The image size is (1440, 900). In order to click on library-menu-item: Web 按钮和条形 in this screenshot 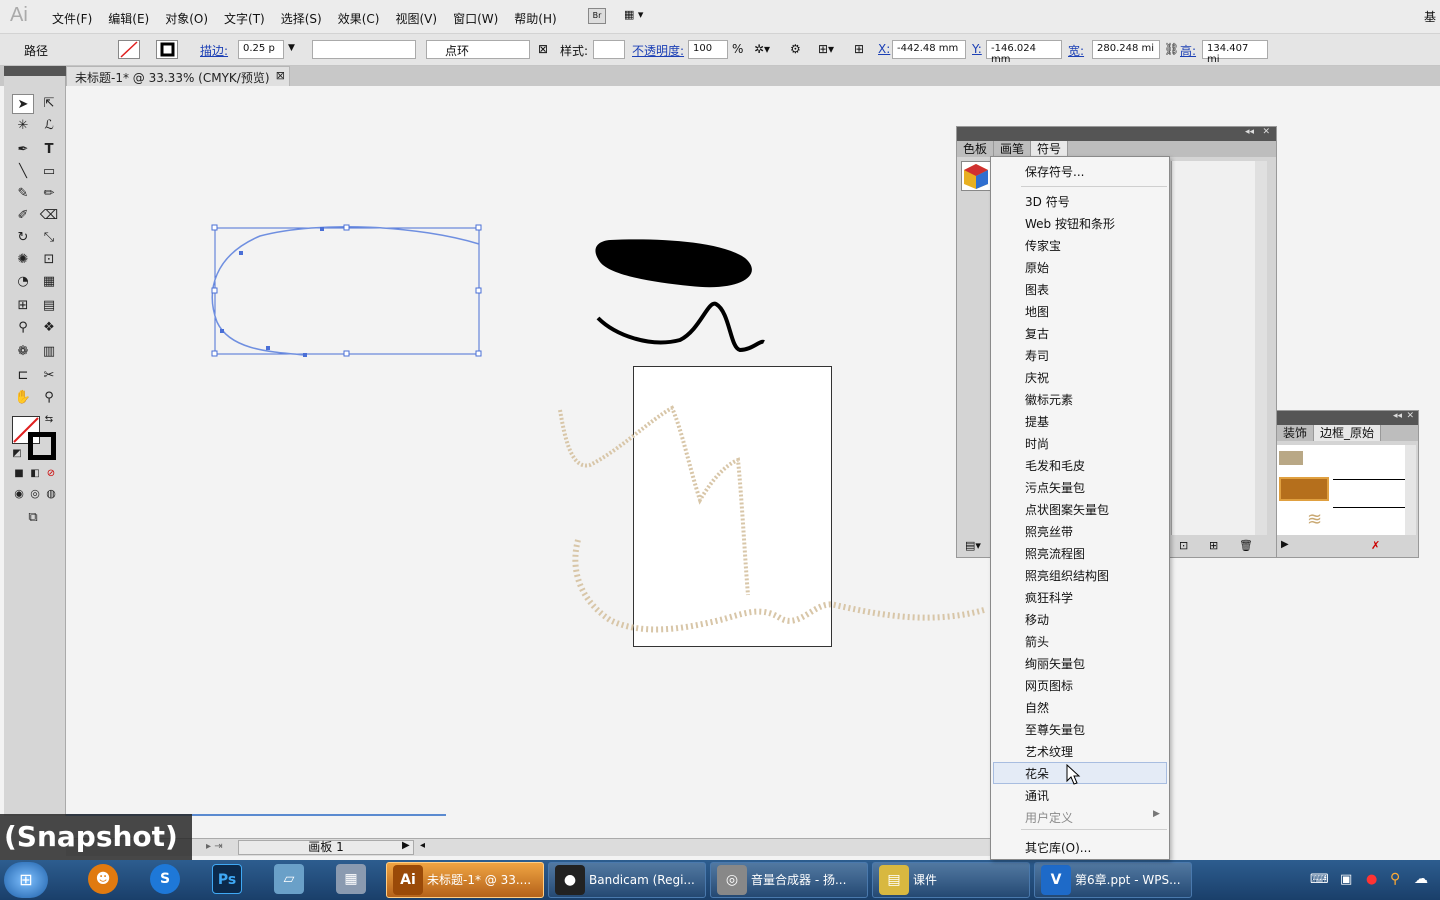, I will do `click(1070, 223)`.